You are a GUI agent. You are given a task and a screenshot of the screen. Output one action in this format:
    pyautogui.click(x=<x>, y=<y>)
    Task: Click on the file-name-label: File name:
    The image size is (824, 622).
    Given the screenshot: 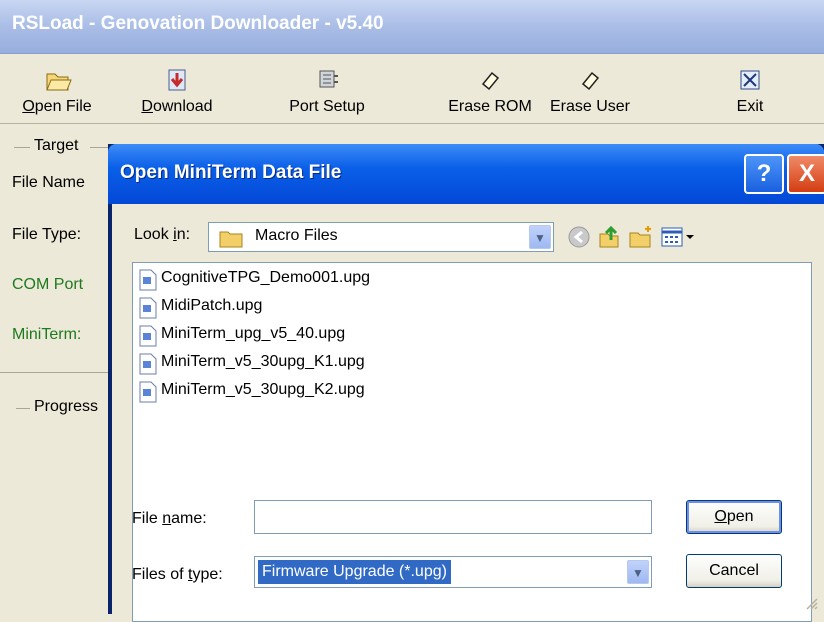 What is the action you would take?
    pyautogui.click(x=169, y=518)
    